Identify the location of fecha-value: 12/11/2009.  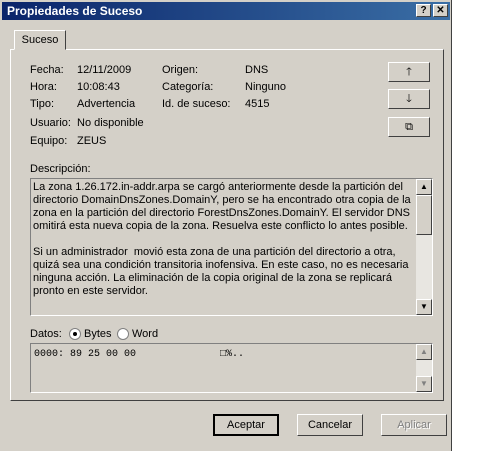
(104, 70).